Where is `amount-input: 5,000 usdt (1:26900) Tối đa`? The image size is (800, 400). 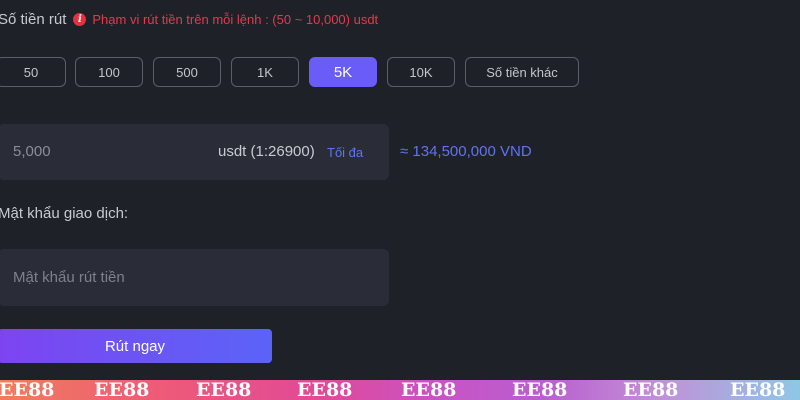
amount-input: 5,000 usdt (1:26900) Tối đa is located at coordinates (194, 152).